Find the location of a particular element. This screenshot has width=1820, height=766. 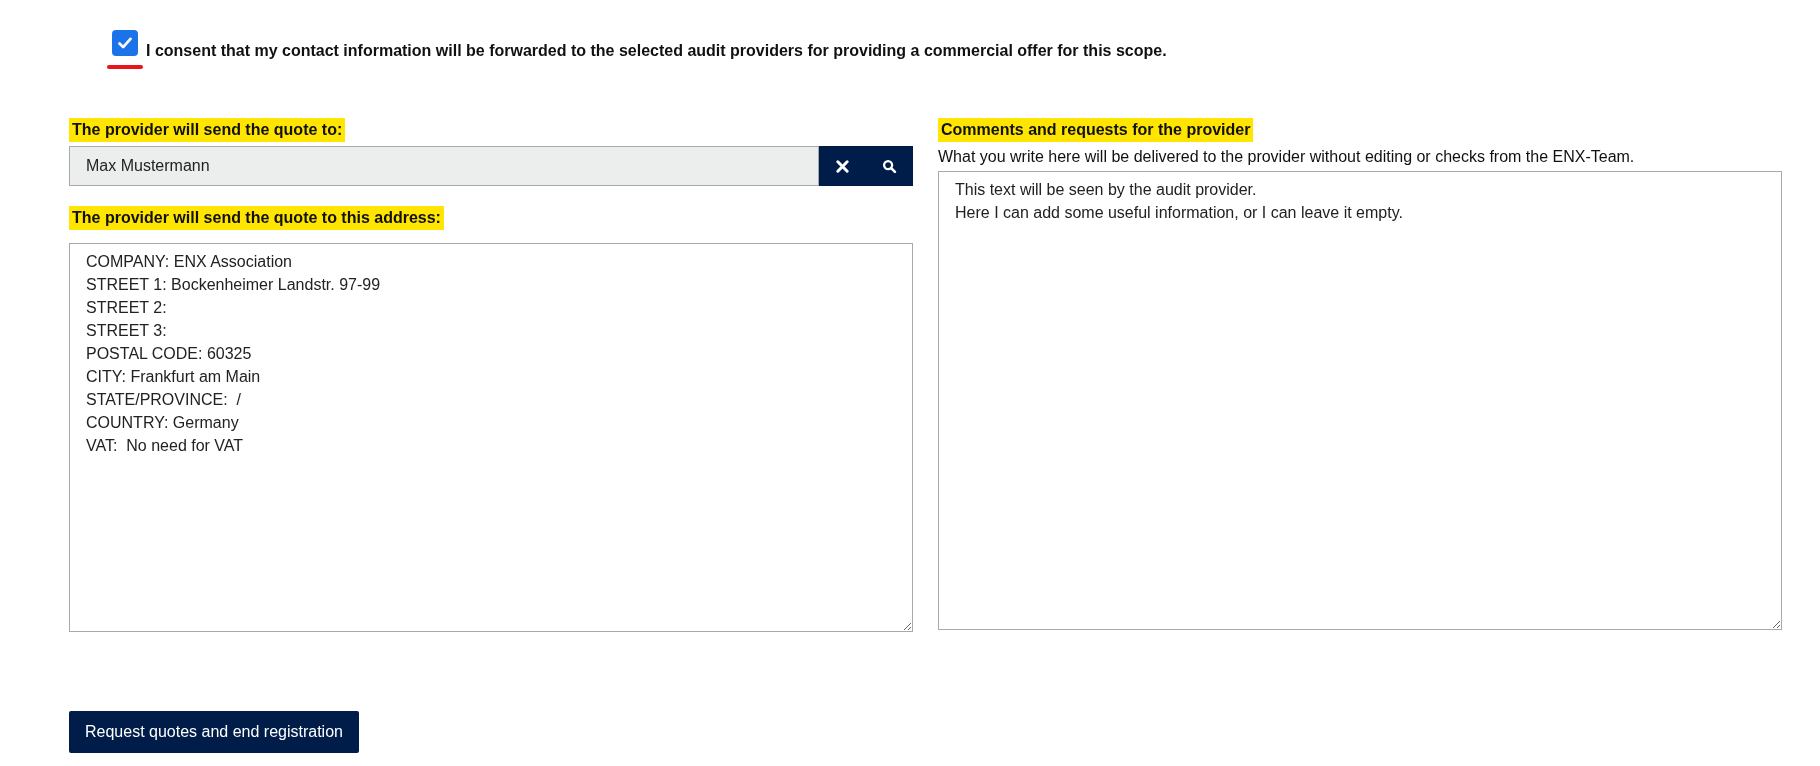

field-hint: What you write here will be delivered to the provider without editing or checks from the ENX-Team. is located at coordinates (1287, 157).